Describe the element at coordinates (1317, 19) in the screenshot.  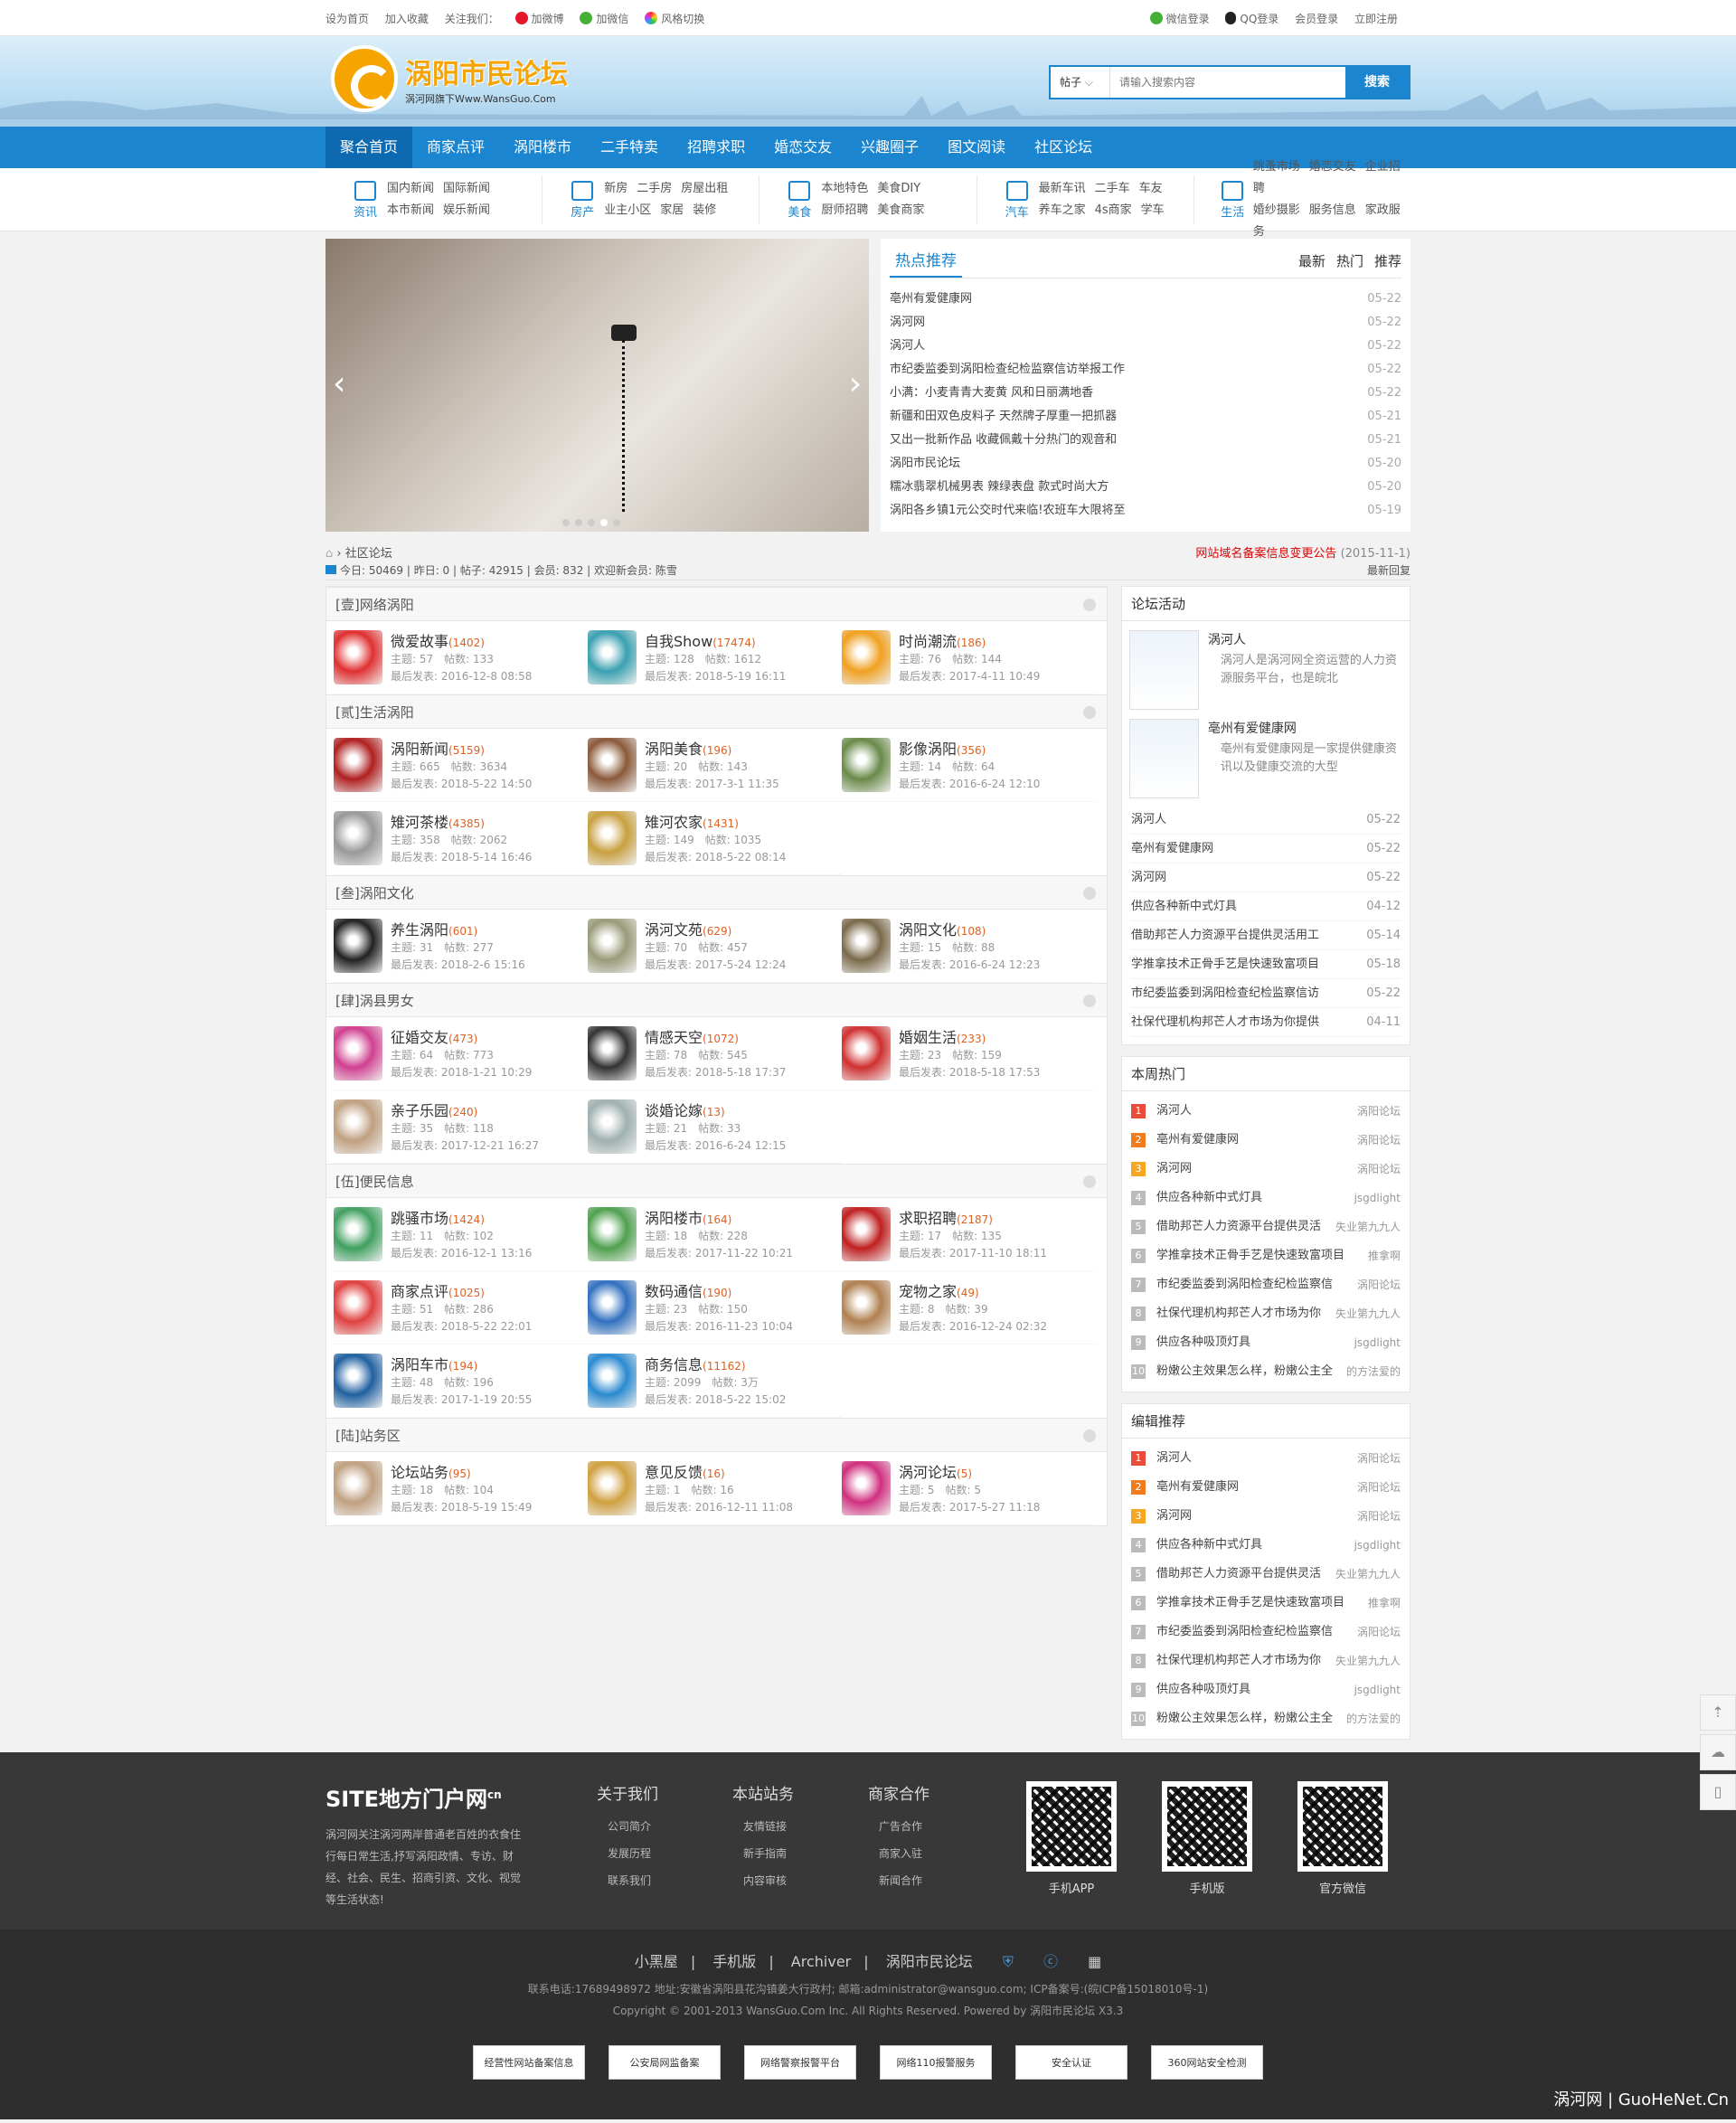
I see `member-login-link: 会员登录` at that location.